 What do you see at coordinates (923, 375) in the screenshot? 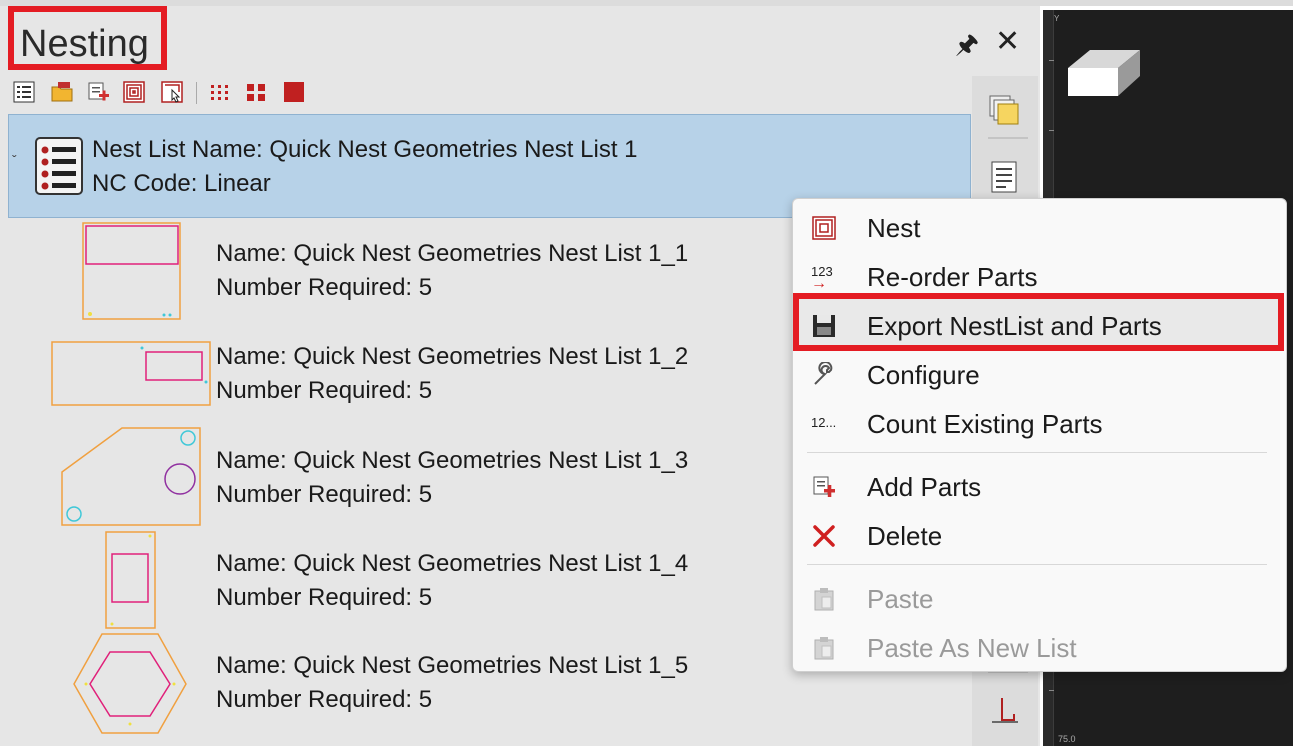
I see `menu-item-label: Configure` at bounding box center [923, 375].